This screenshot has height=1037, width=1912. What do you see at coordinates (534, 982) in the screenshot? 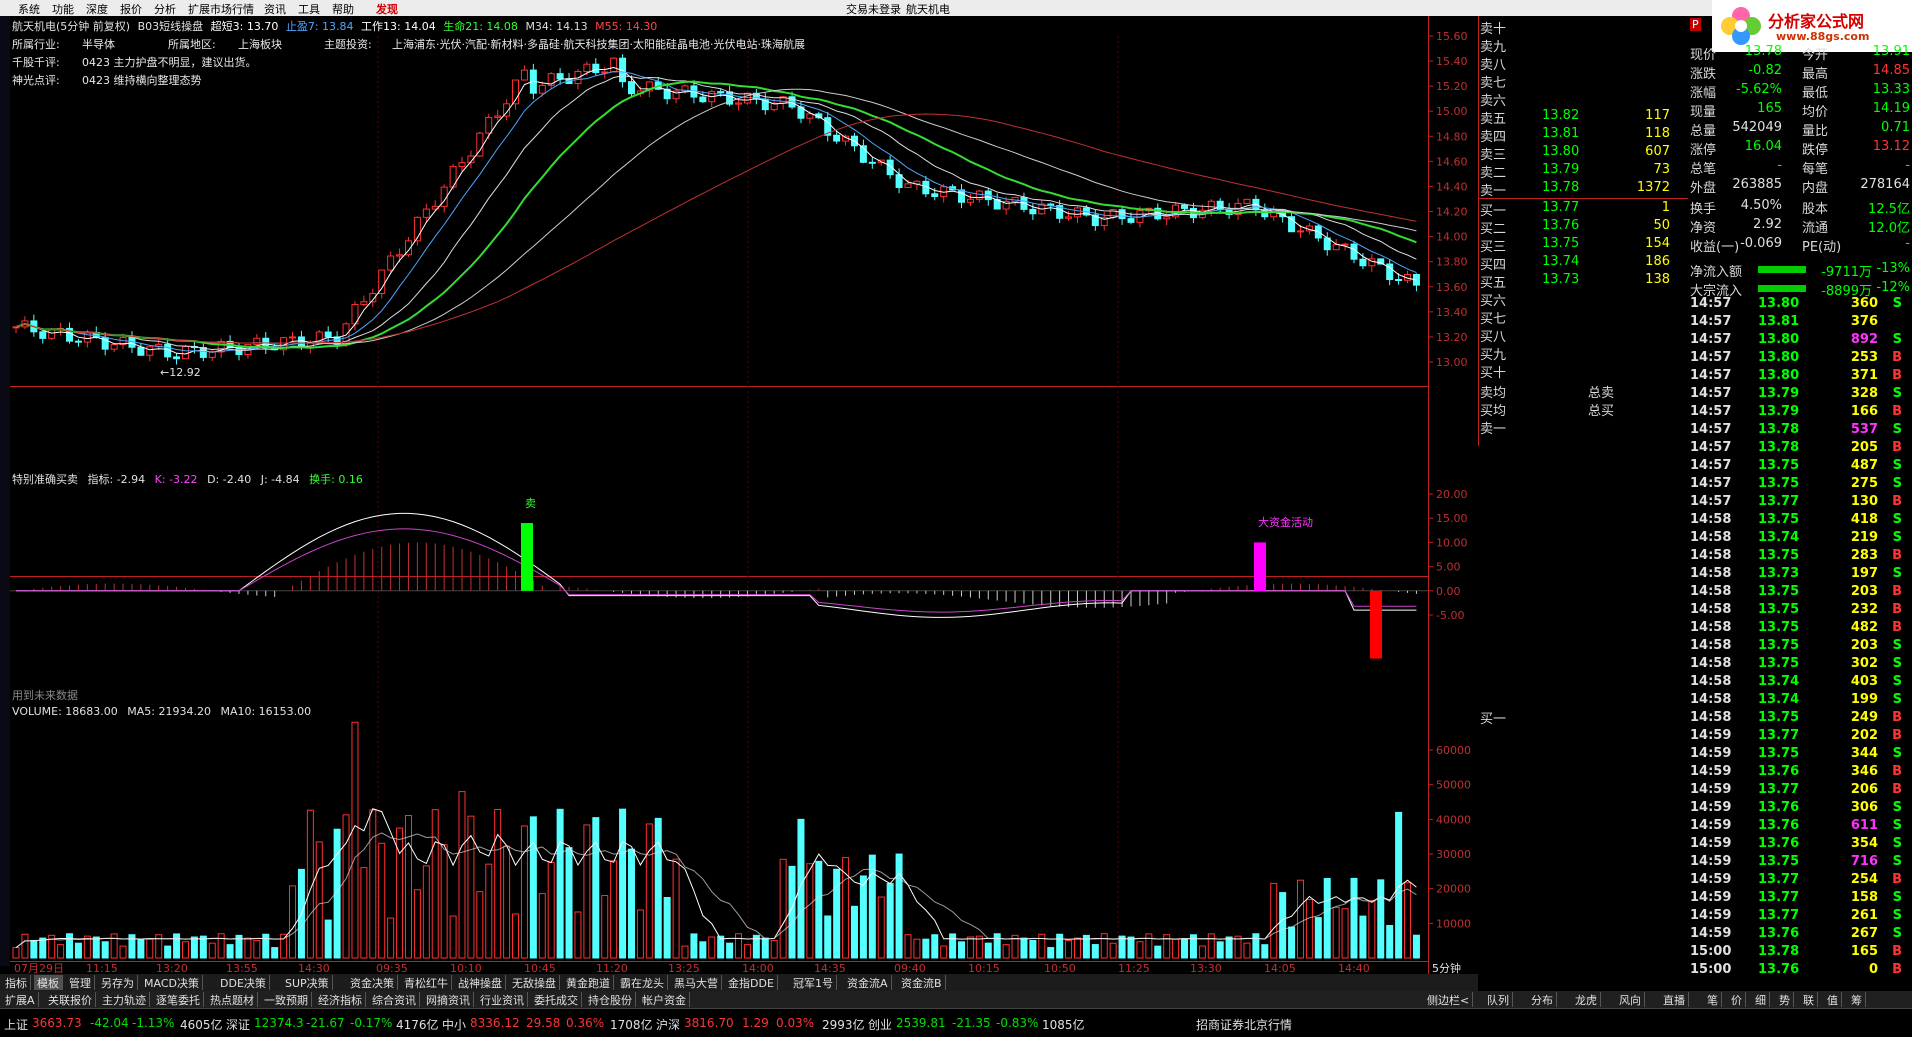
I see `tab-10: 无敌操盘` at bounding box center [534, 982].